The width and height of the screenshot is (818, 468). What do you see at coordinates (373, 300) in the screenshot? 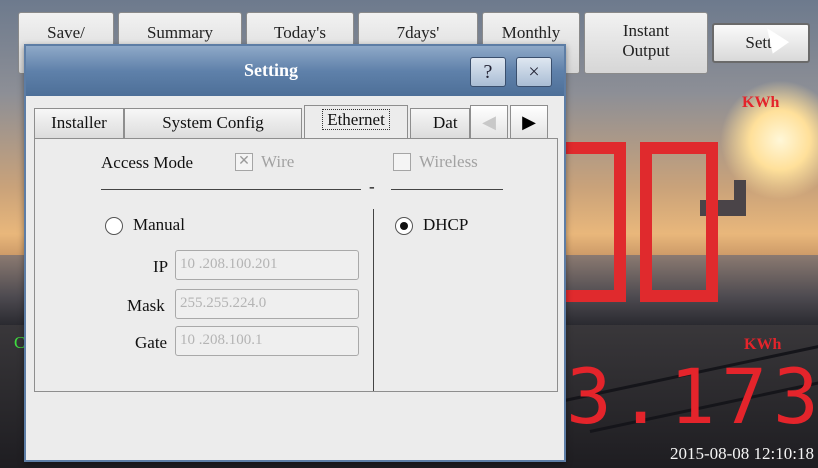
I see `vertical-divider` at bounding box center [373, 300].